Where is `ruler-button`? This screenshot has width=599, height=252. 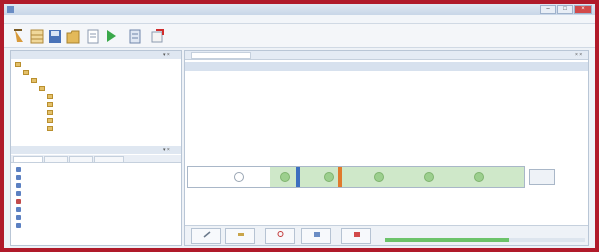 ruler-button is located at coordinates (240, 236).